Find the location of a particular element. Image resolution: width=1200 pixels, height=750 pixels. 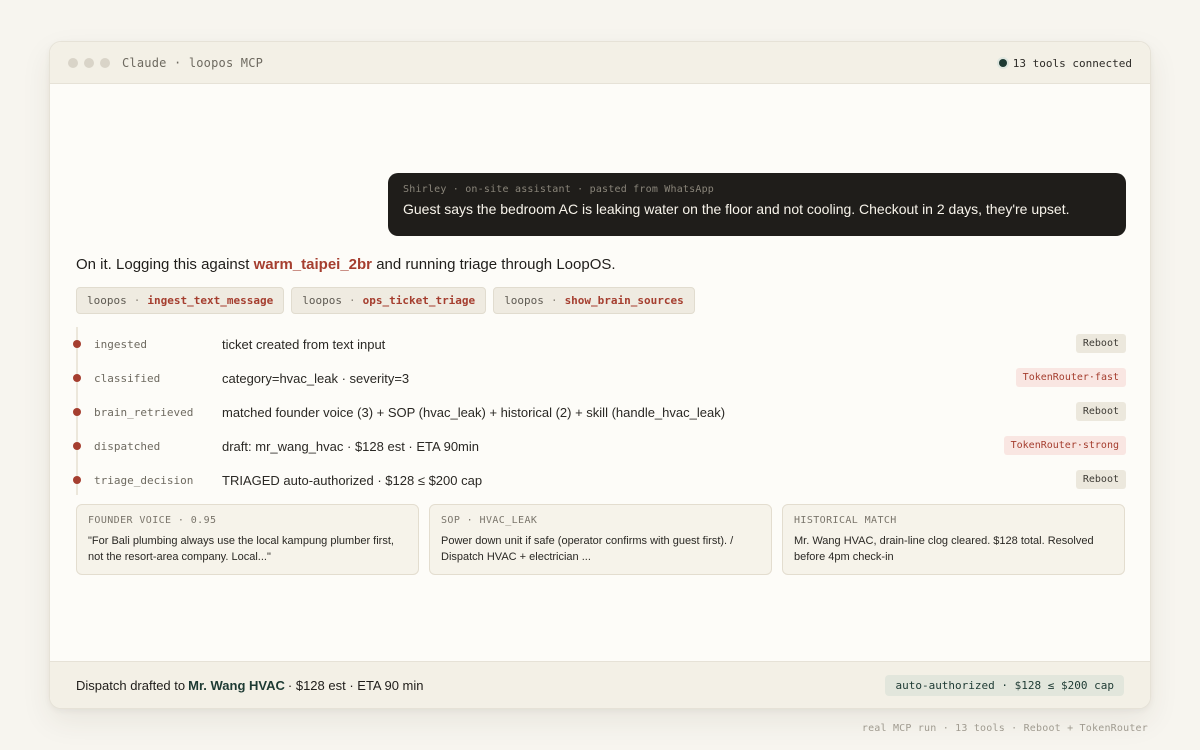

step-provider-badge: TokenRouter·fast is located at coordinates (1070, 377).